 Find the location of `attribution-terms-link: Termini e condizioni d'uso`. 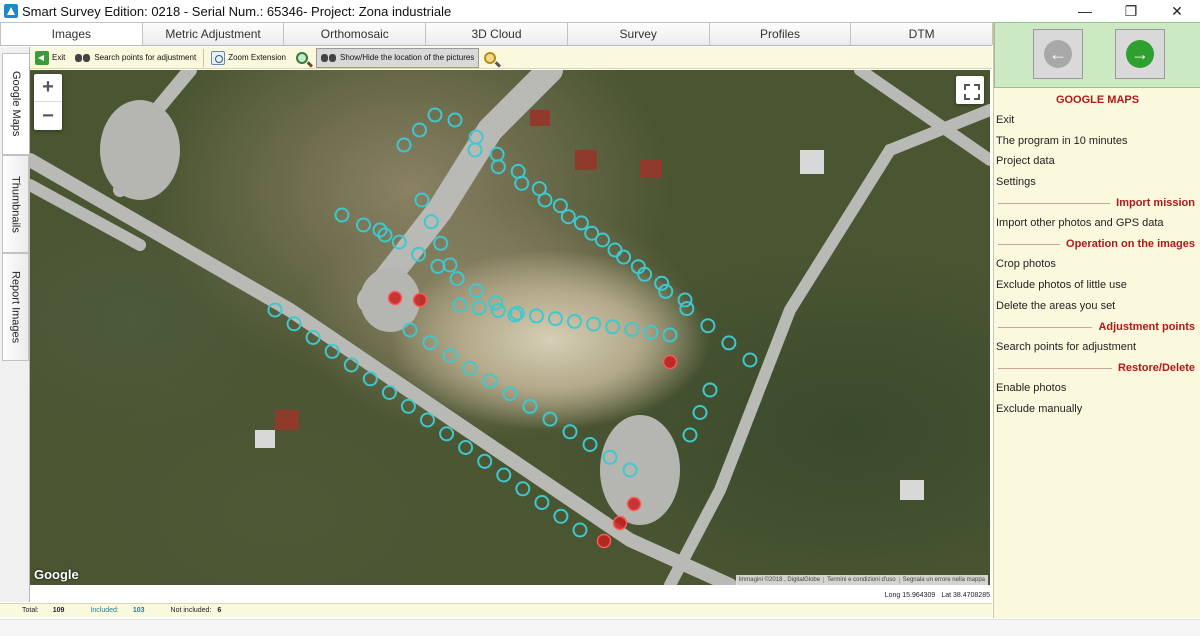

attribution-terms-link: Termini e condizioni d'uso is located at coordinates (861, 580).